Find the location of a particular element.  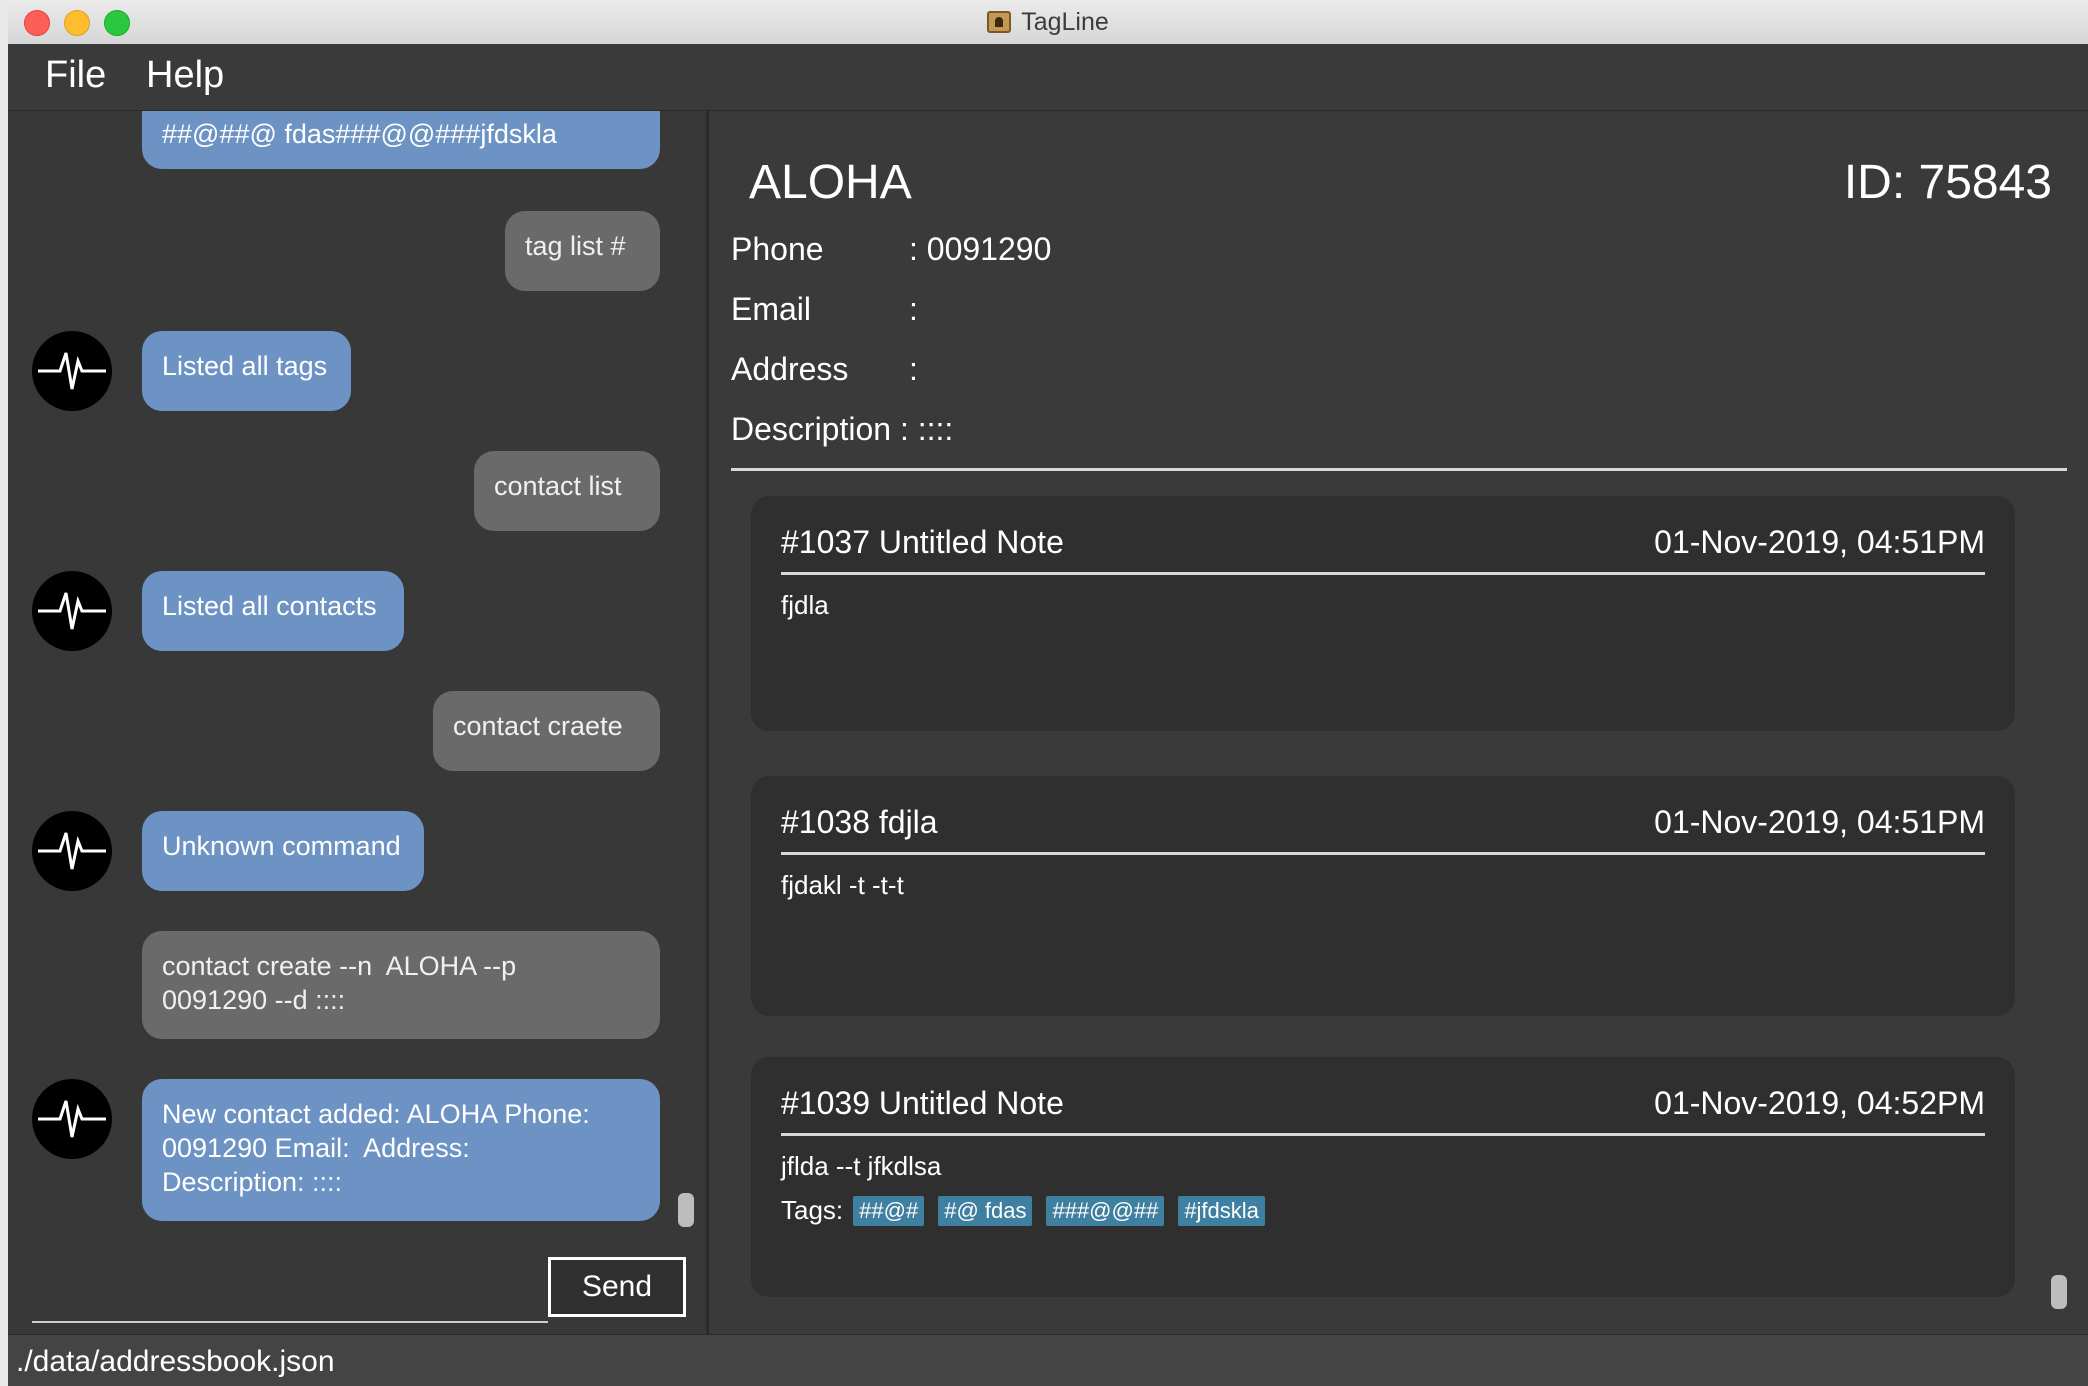

tag-chip: #jfdskla is located at coordinates (1221, 1210).